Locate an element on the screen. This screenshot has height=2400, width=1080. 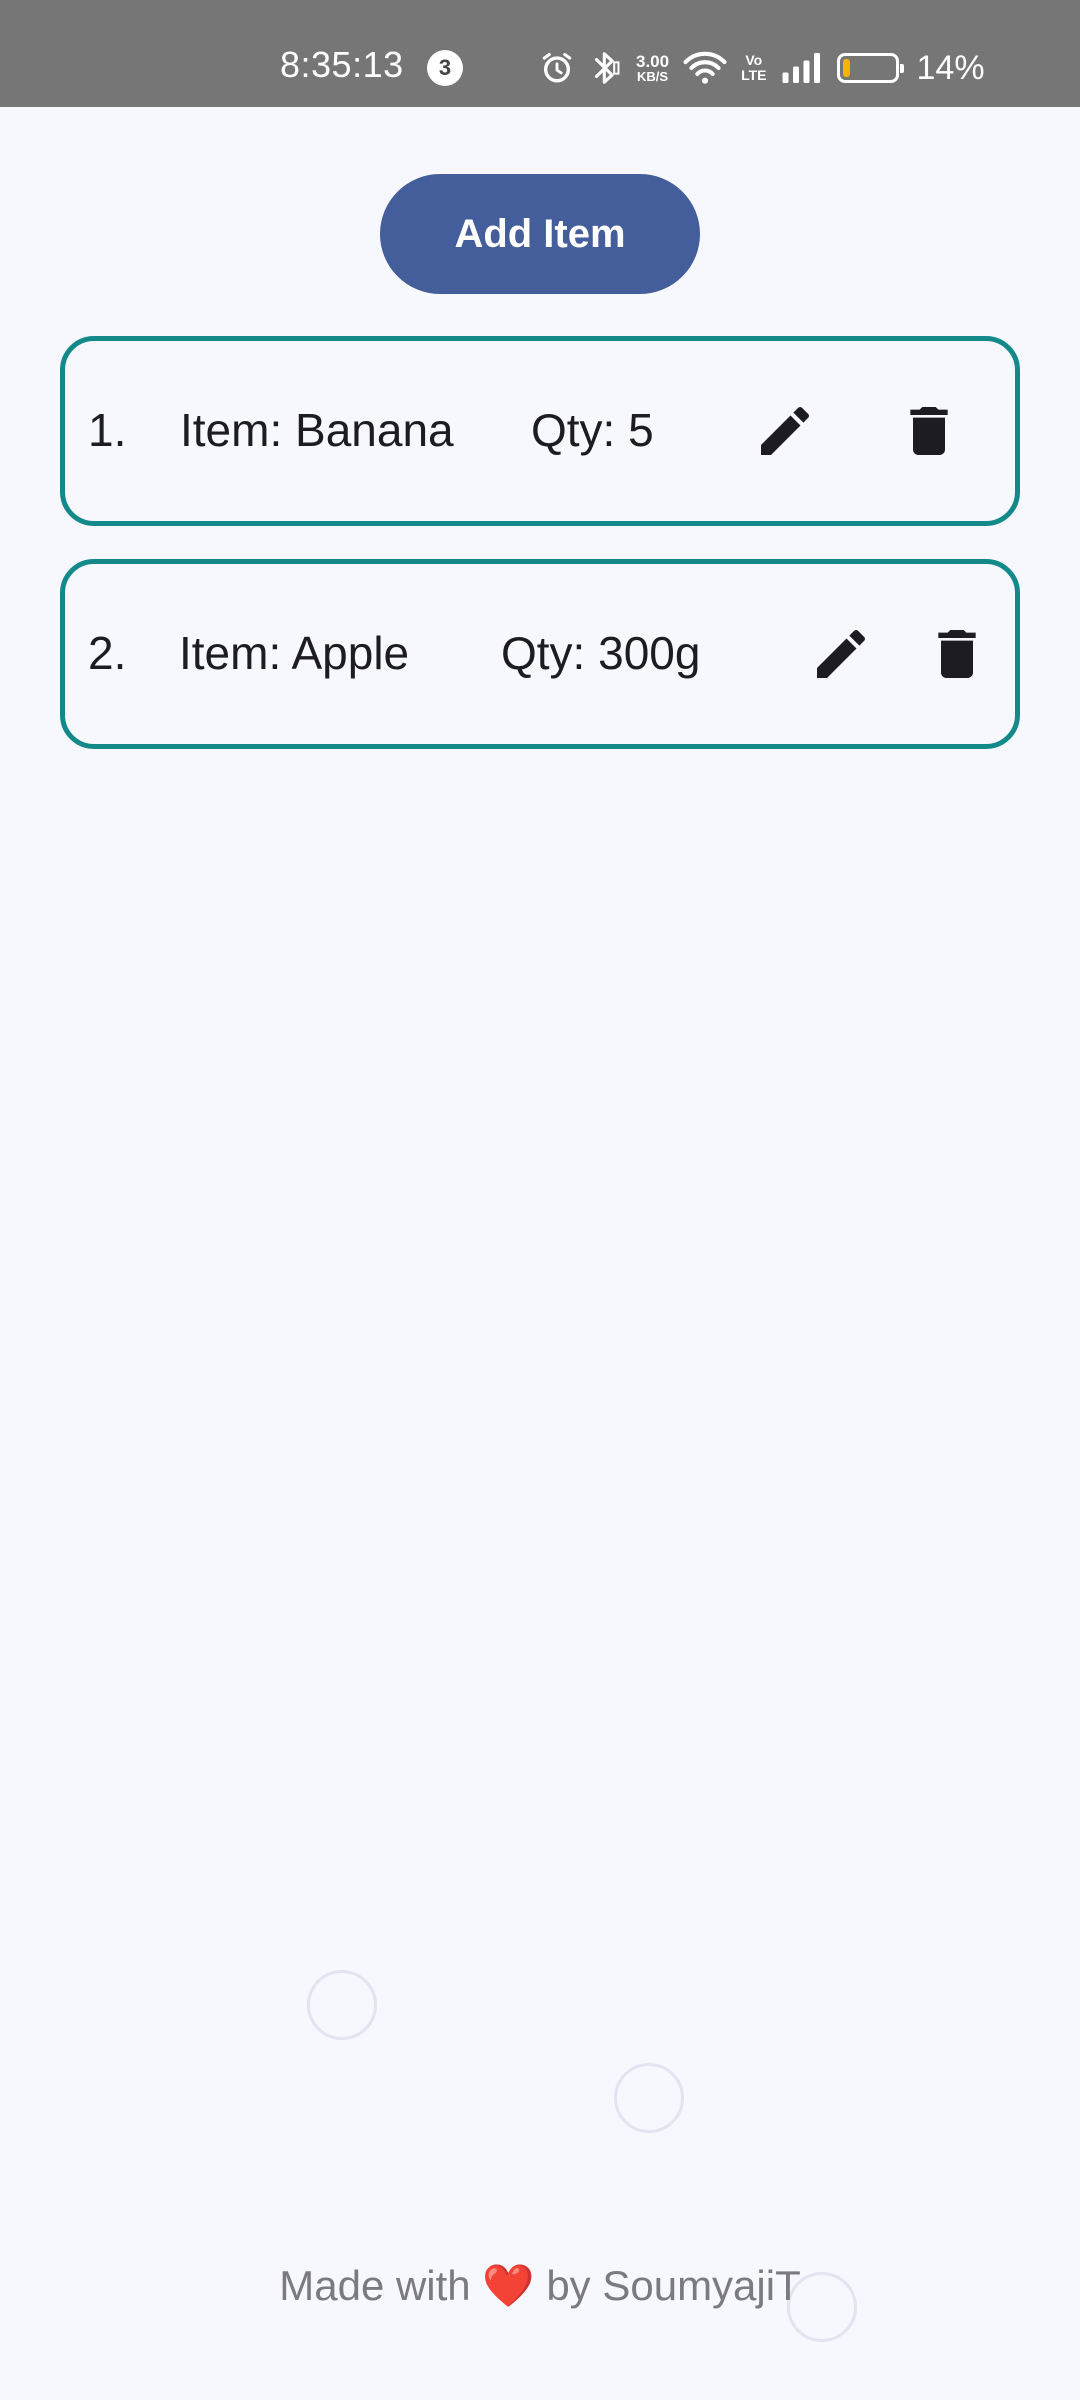
volte-bottom: LTE is located at coordinates (754, 75).